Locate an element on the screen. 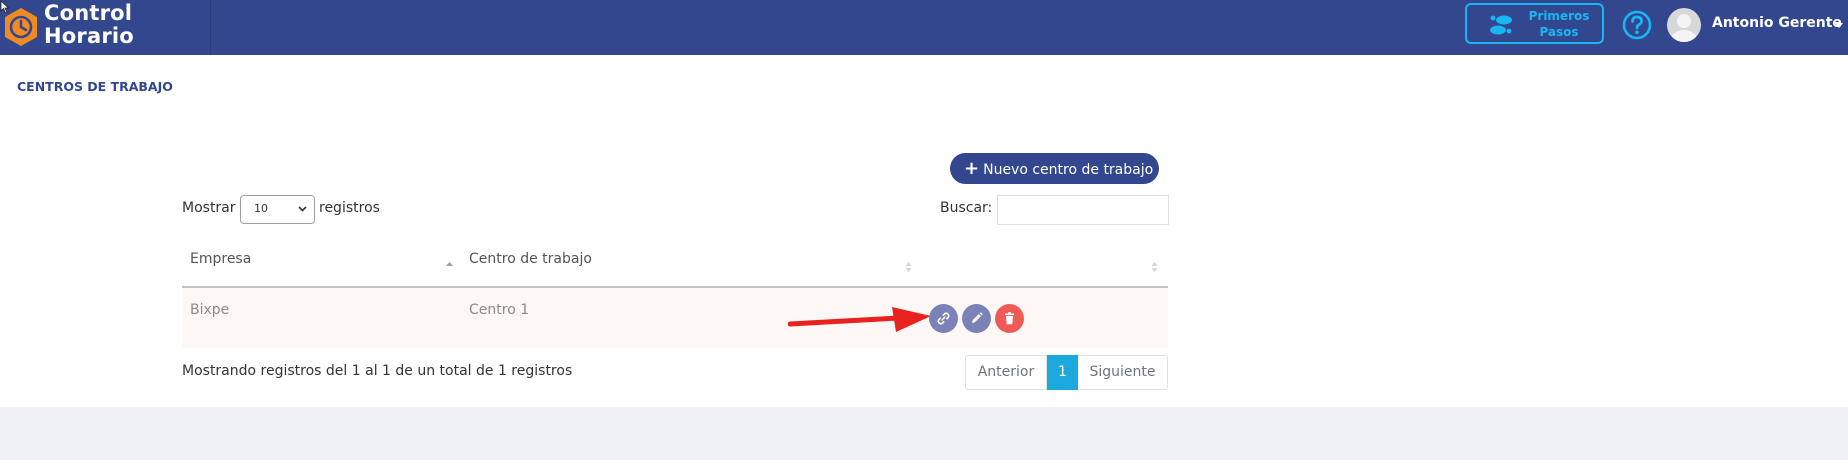  first-steps-label: Primeros Pasos is located at coordinates (1559, 24).